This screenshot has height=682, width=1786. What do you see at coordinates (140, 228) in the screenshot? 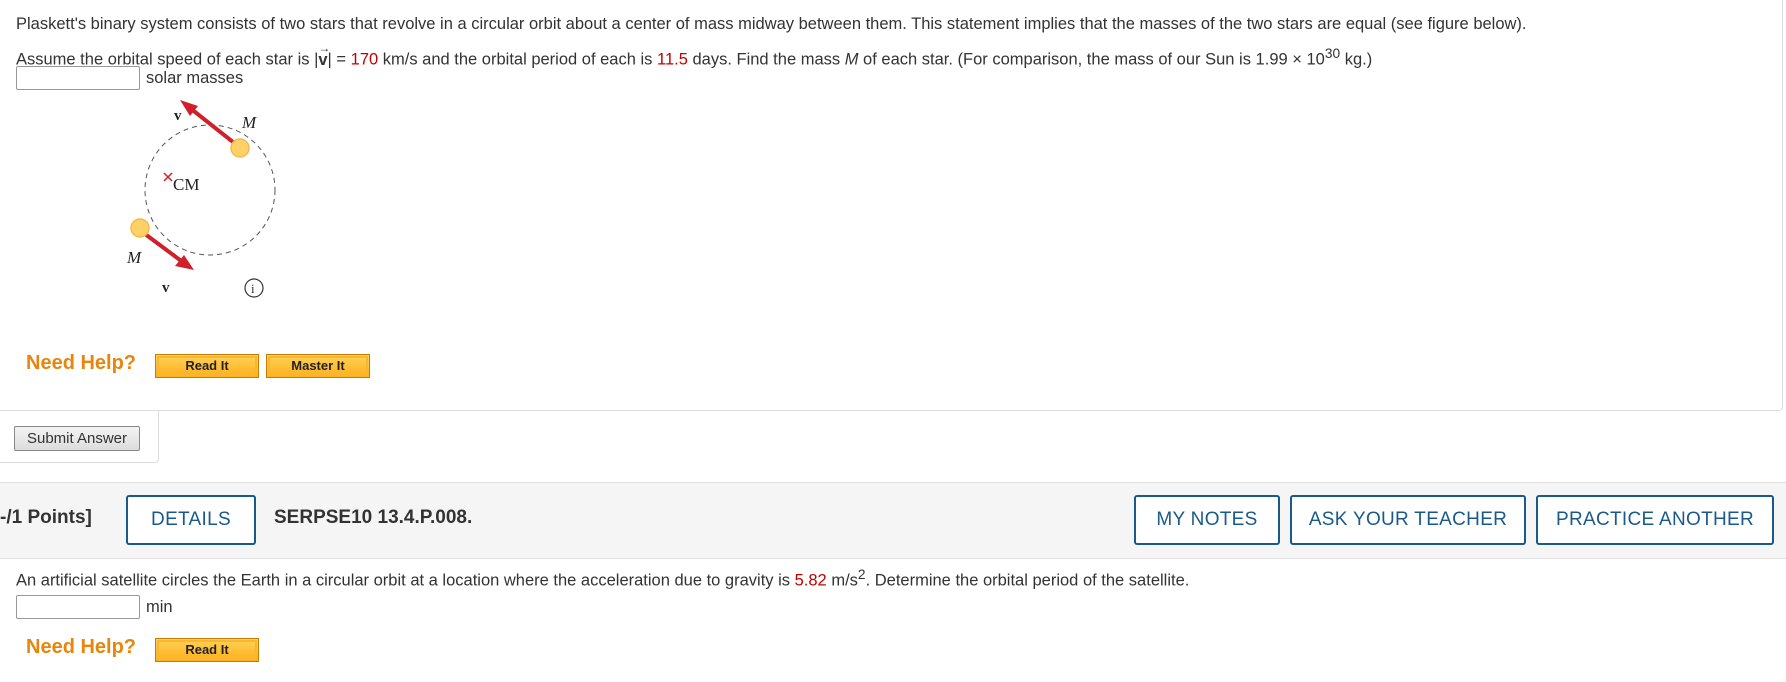
I see `star-bottom` at bounding box center [140, 228].